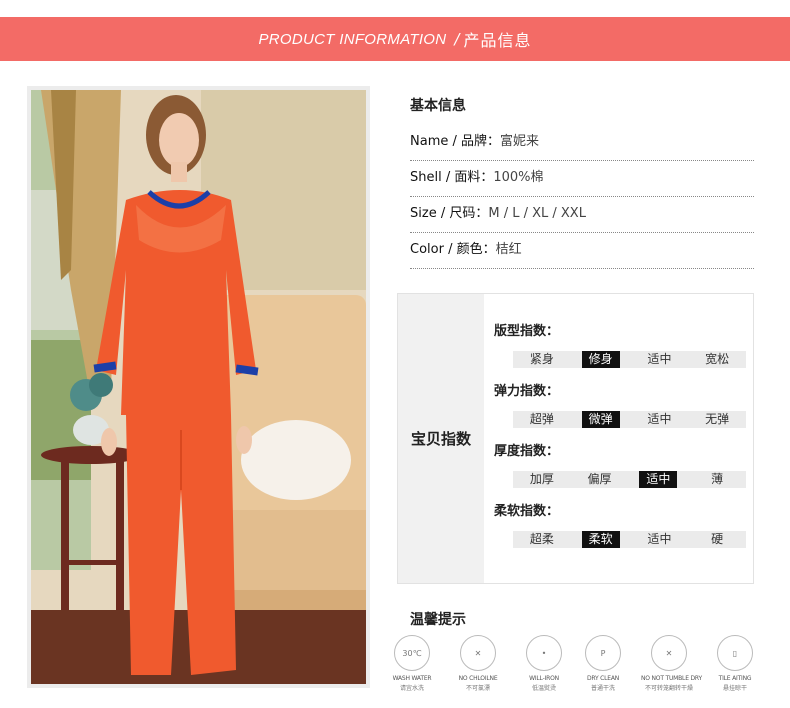 Image resolution: width=790 pixels, height=708 pixels. What do you see at coordinates (668, 688) in the screenshot?
I see `care-chinese-label: 不可转笼翻转干燥` at bounding box center [668, 688].